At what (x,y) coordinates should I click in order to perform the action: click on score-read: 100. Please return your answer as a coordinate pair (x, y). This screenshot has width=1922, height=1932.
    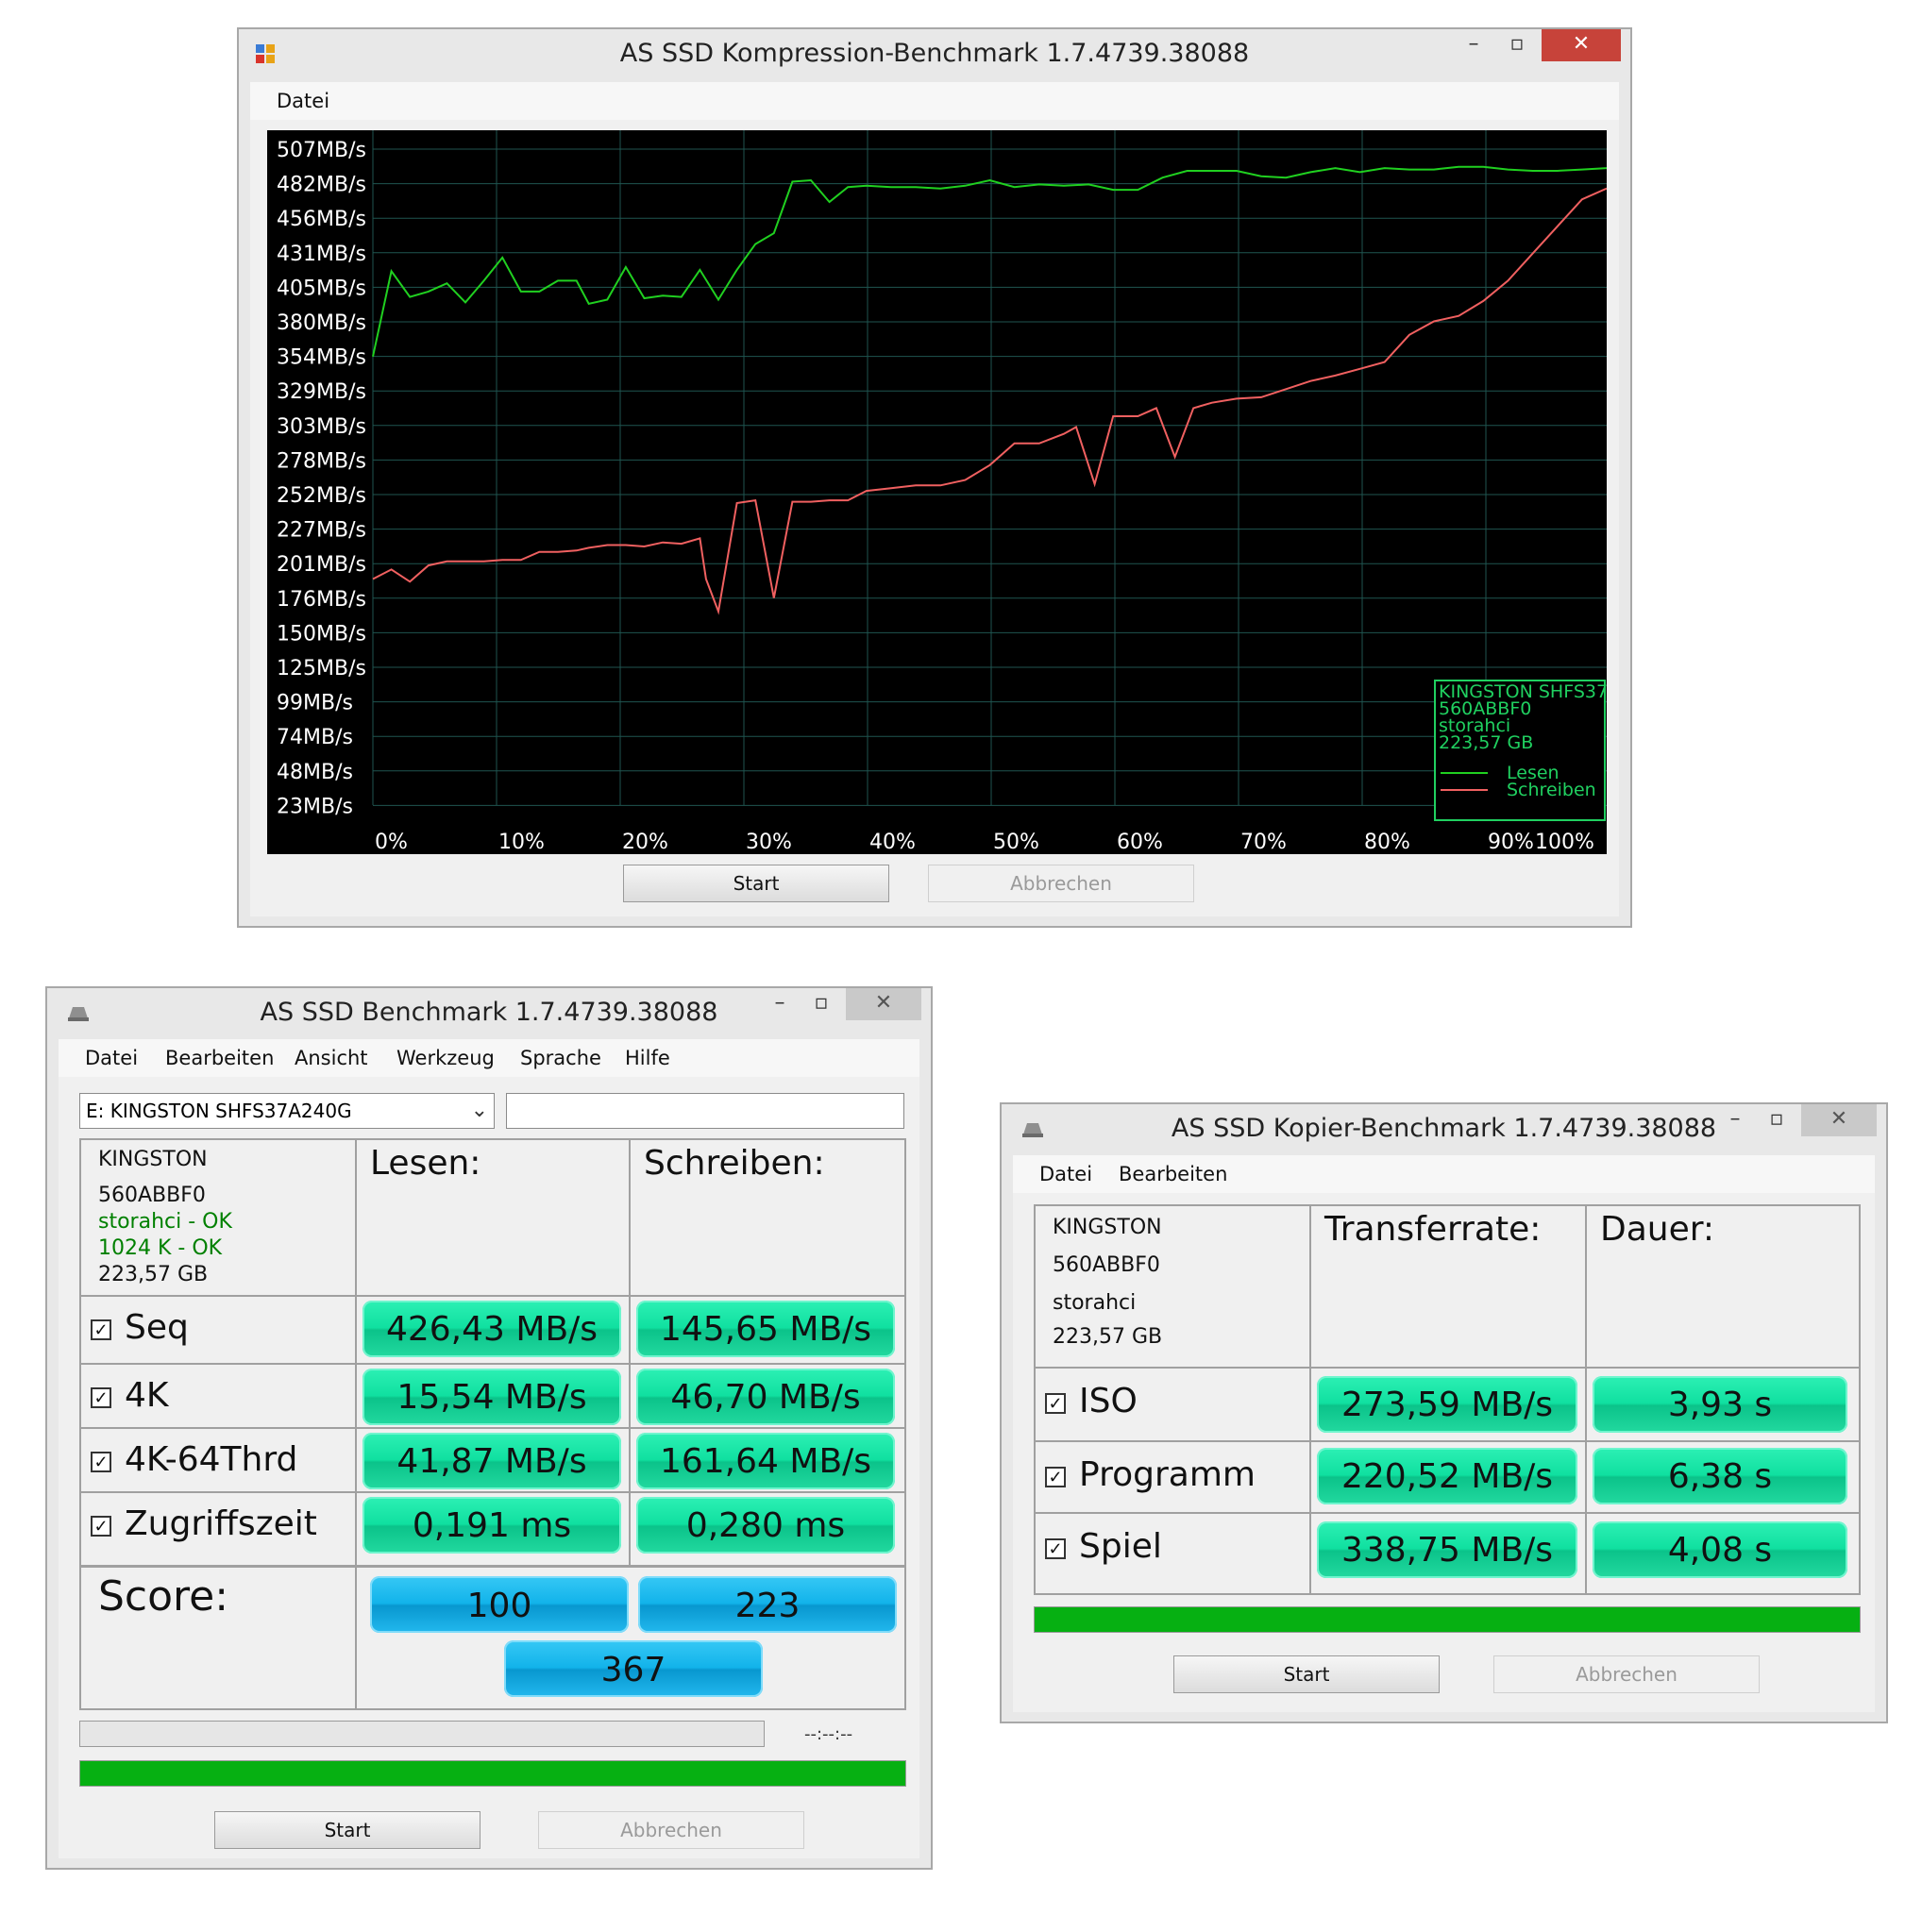
    Looking at the image, I should click on (499, 1604).